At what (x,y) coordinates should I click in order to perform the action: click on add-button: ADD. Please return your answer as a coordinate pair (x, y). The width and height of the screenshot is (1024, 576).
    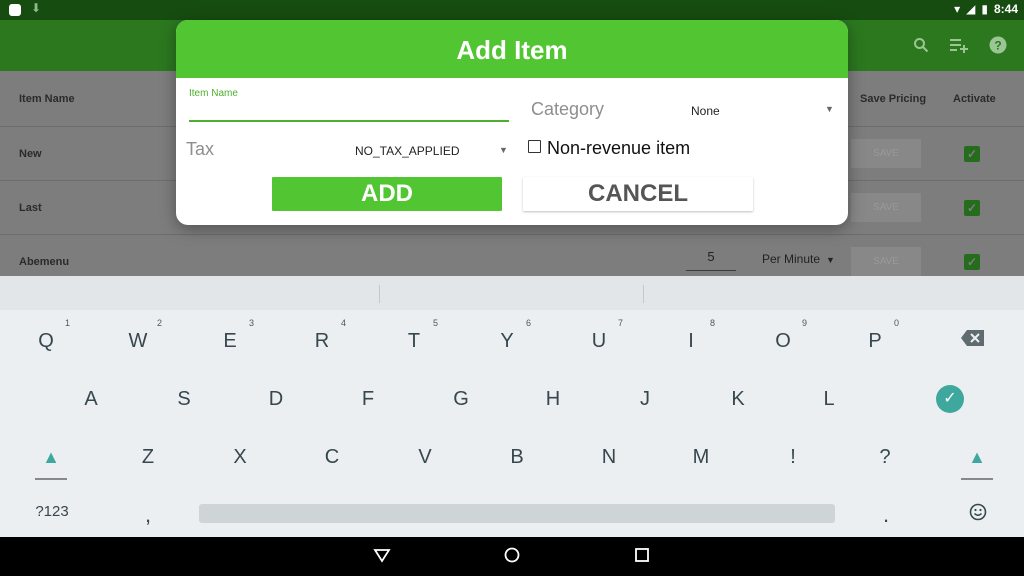
    Looking at the image, I should click on (387, 194).